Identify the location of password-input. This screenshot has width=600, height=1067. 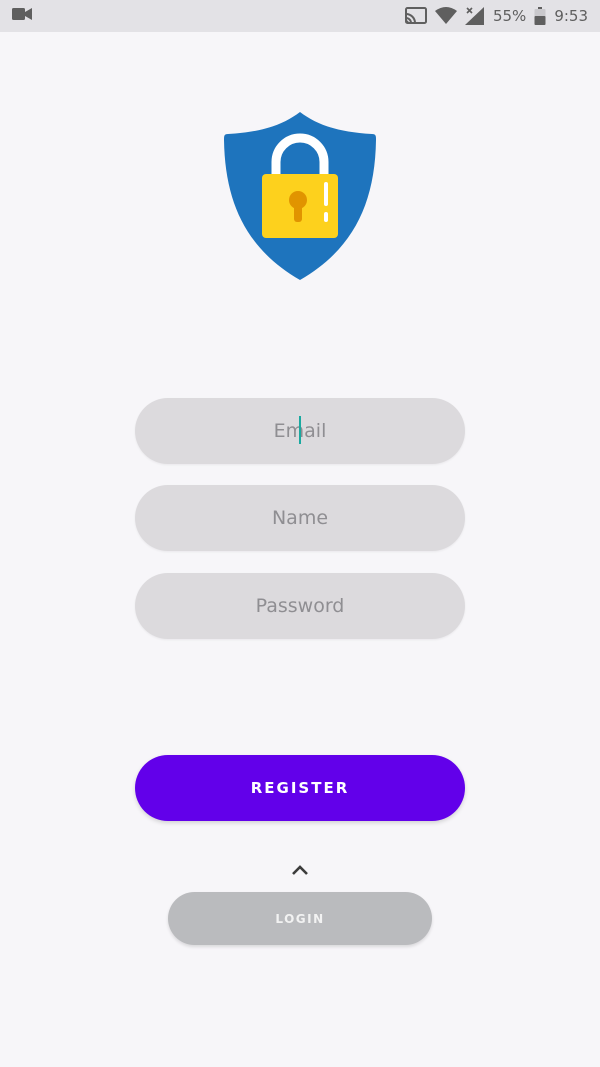
(300, 606).